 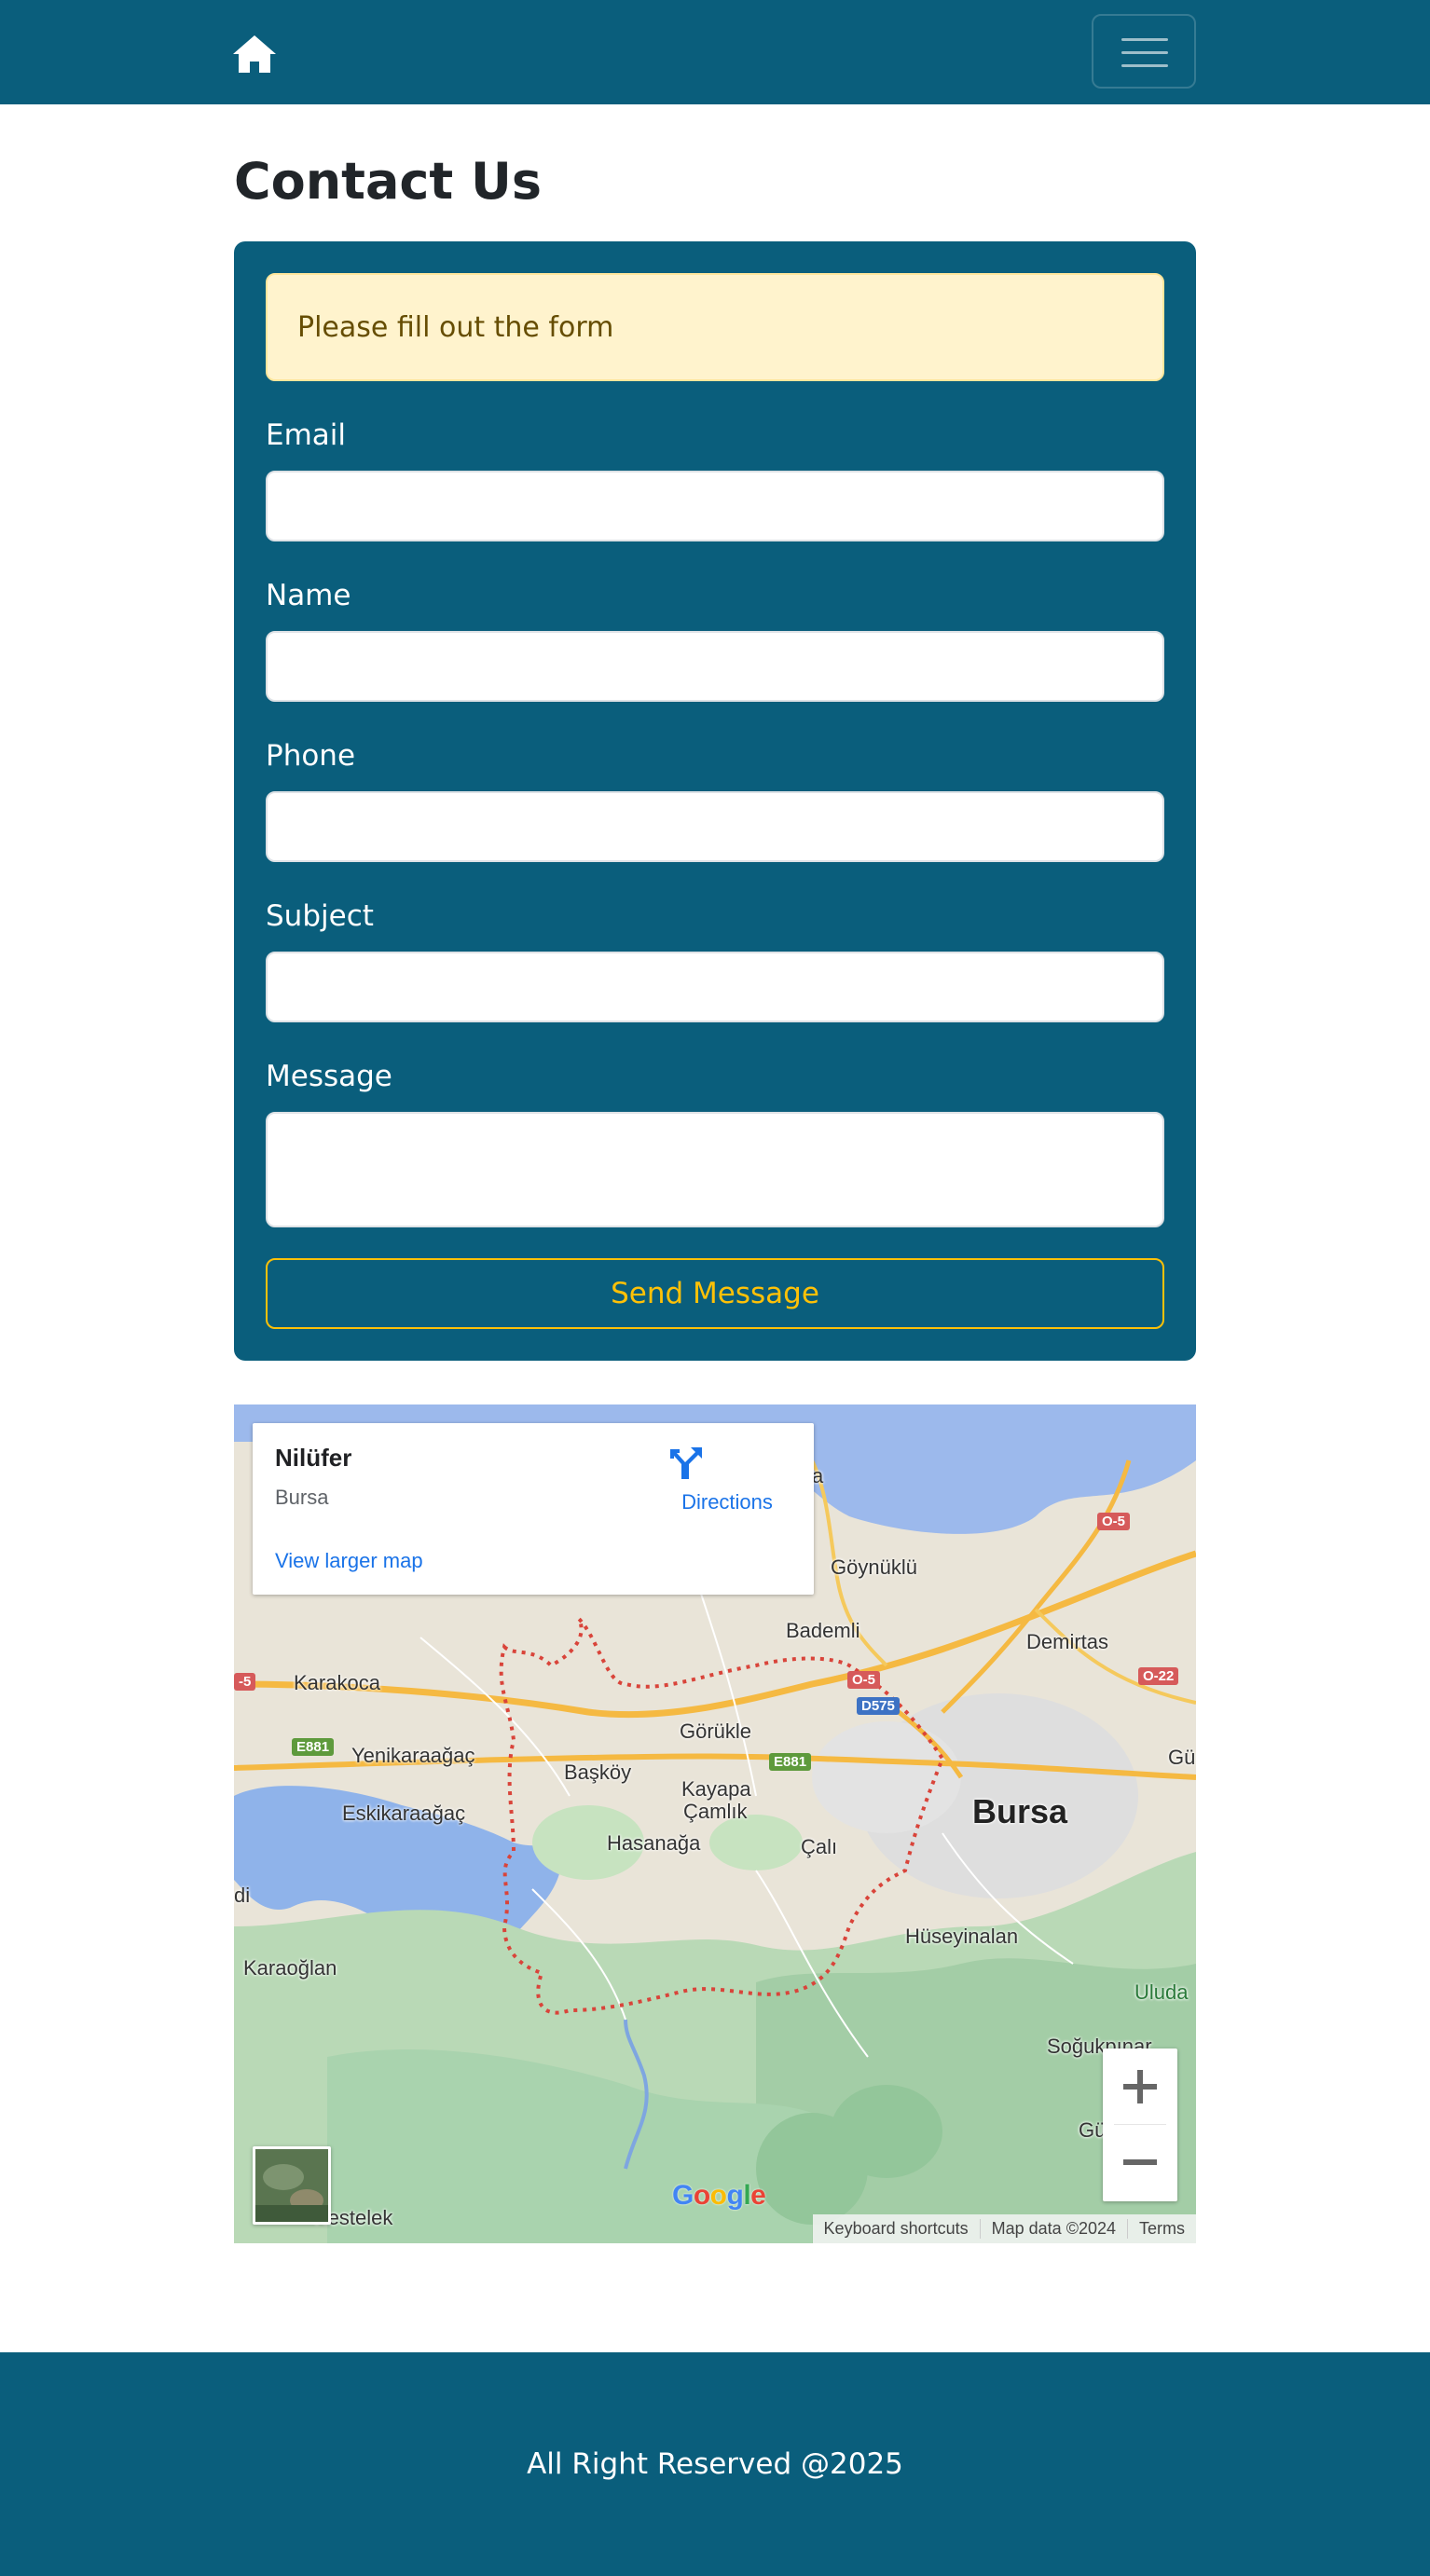 I want to click on home-icon, so click(x=254, y=54).